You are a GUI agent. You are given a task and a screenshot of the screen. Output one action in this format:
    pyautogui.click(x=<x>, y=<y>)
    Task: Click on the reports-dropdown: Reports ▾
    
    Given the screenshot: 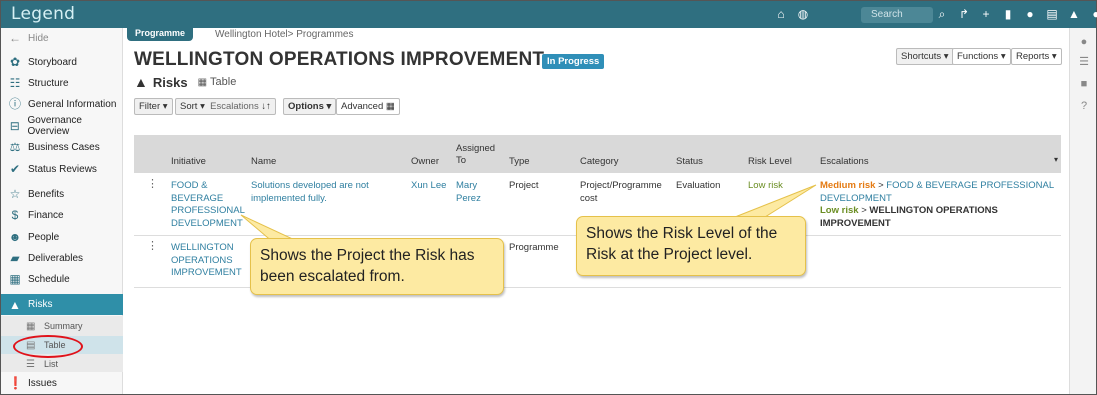 What is the action you would take?
    pyautogui.click(x=1036, y=56)
    